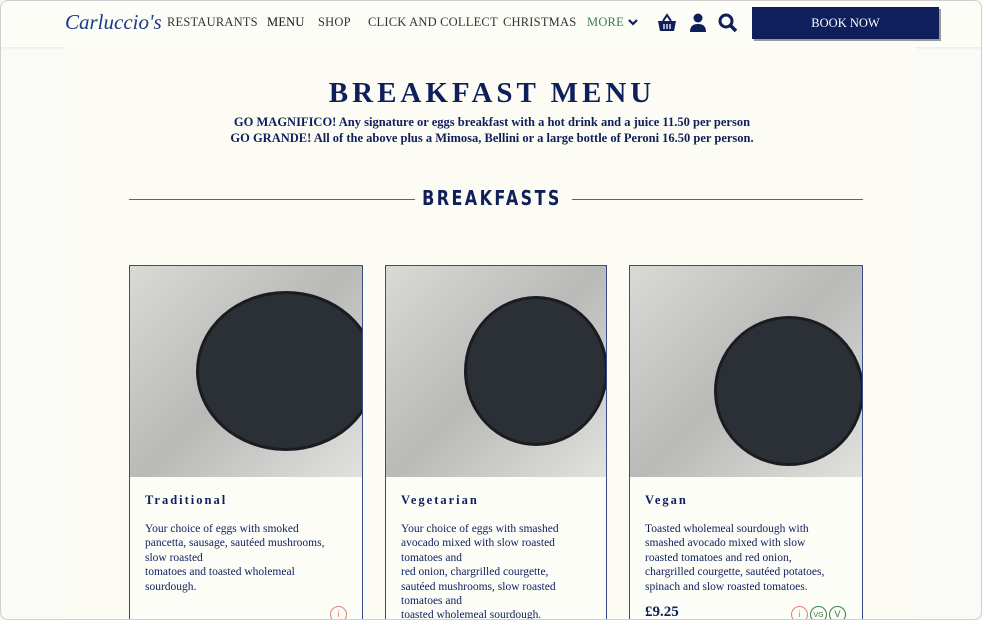 Image resolution: width=982 pixels, height=620 pixels. Describe the element at coordinates (845, 23) in the screenshot. I see `book-now-button: BOOK NOW` at that location.